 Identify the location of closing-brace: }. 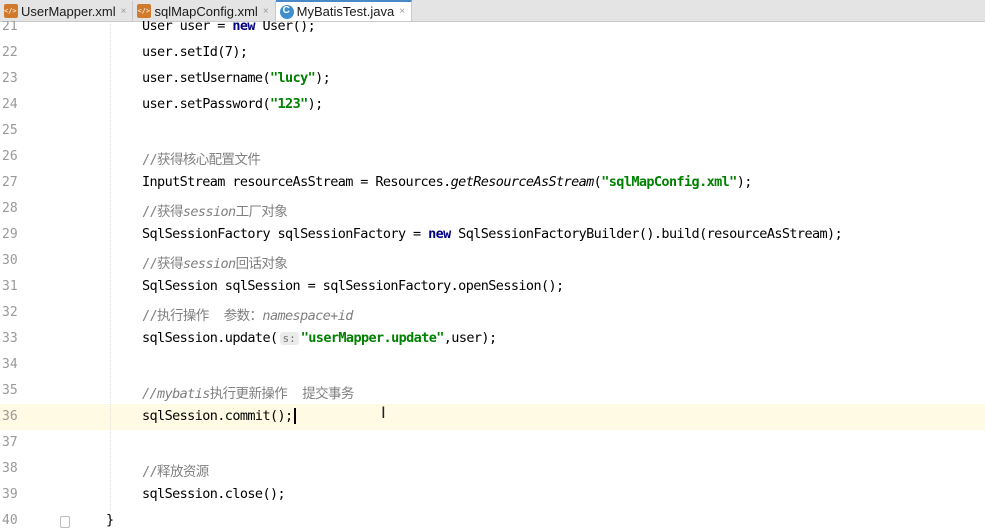
(110, 520).